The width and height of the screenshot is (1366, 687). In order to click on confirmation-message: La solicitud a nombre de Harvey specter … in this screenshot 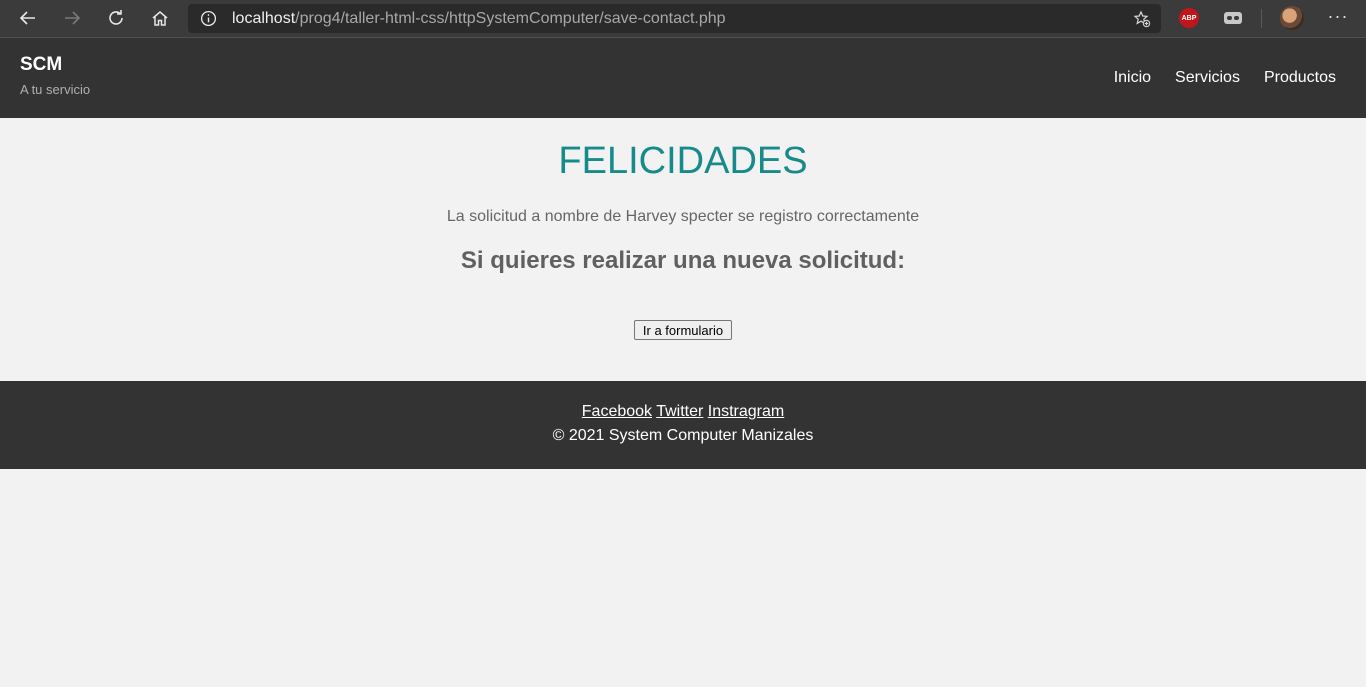, I will do `click(683, 216)`.